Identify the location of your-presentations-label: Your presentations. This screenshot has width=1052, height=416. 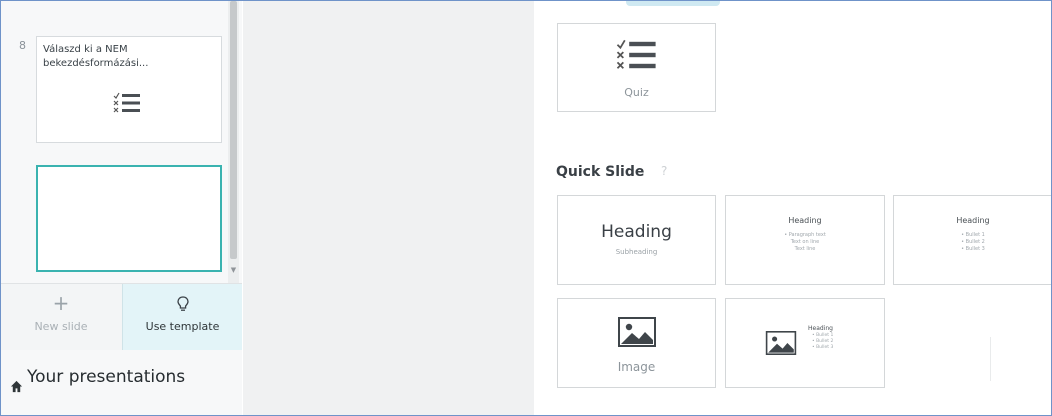
(106, 377).